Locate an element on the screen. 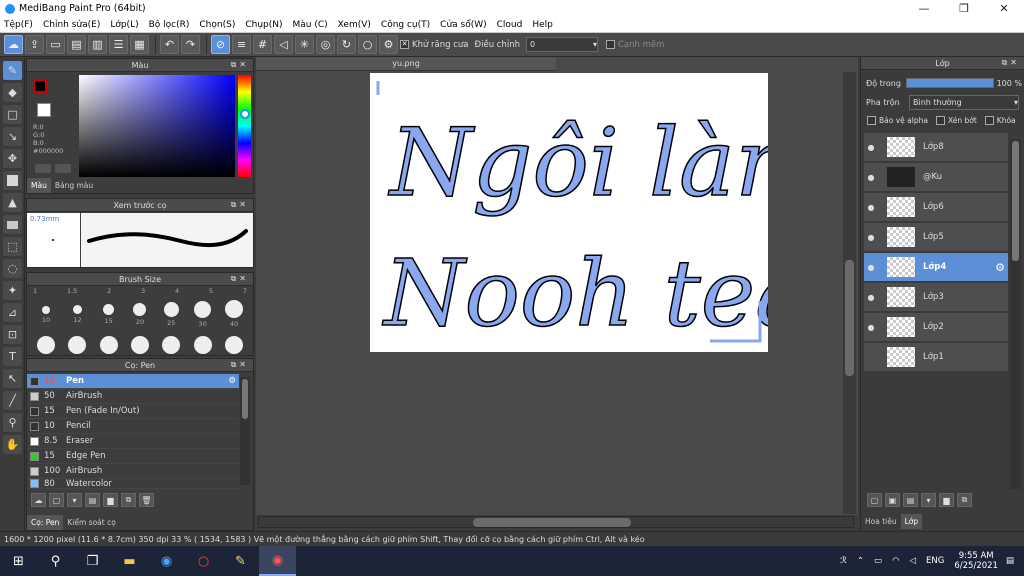  background-color-swatch is located at coordinates (44, 110).